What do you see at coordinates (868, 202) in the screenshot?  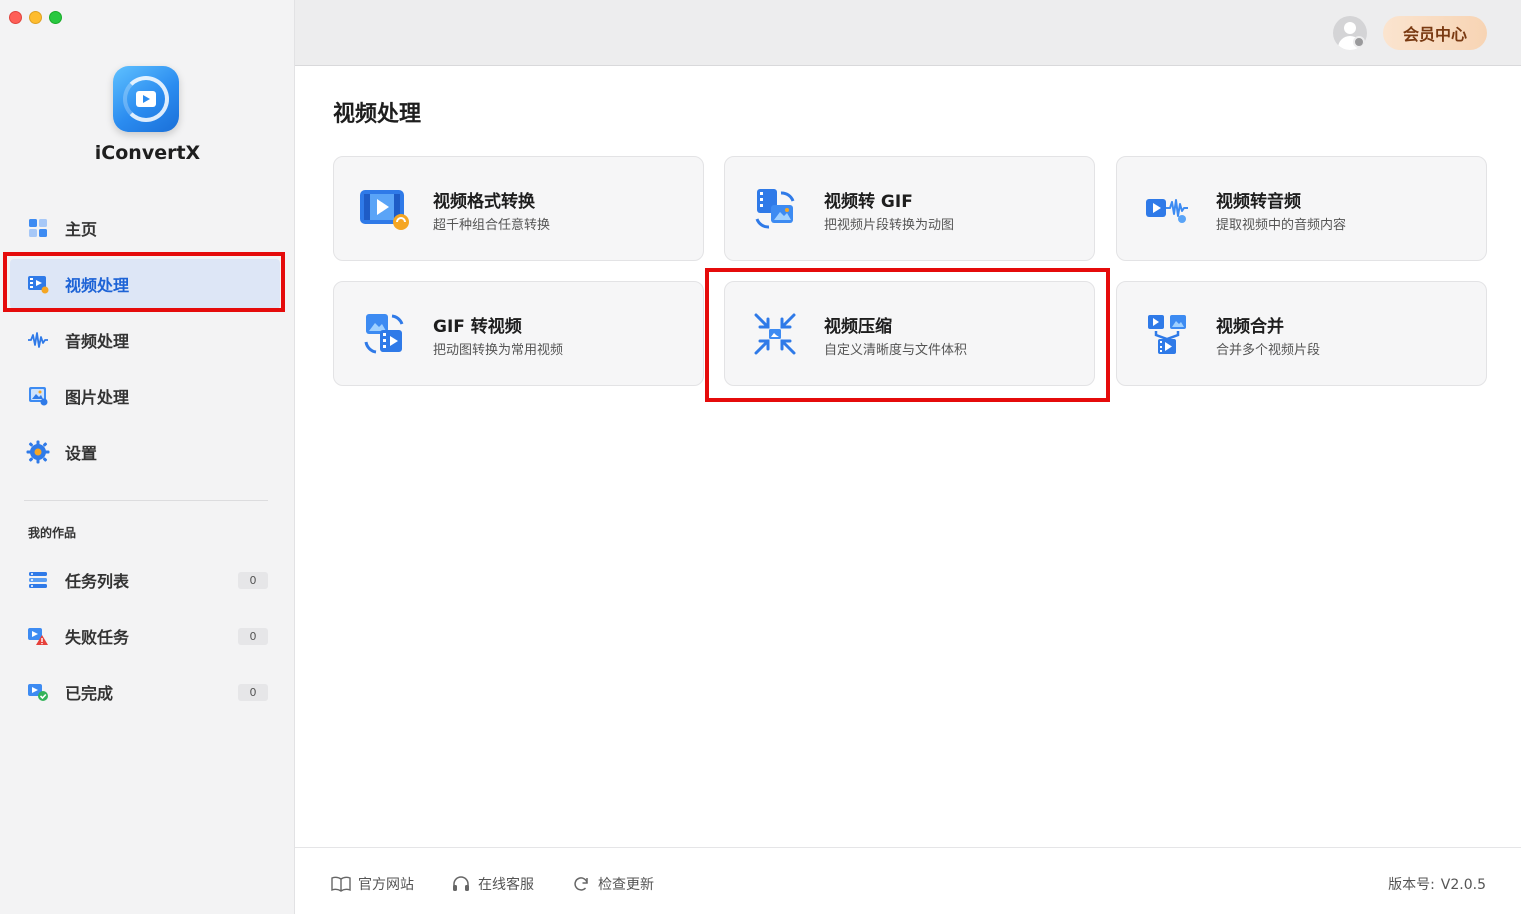 I see `card-title: 视频转 GIF` at bounding box center [868, 202].